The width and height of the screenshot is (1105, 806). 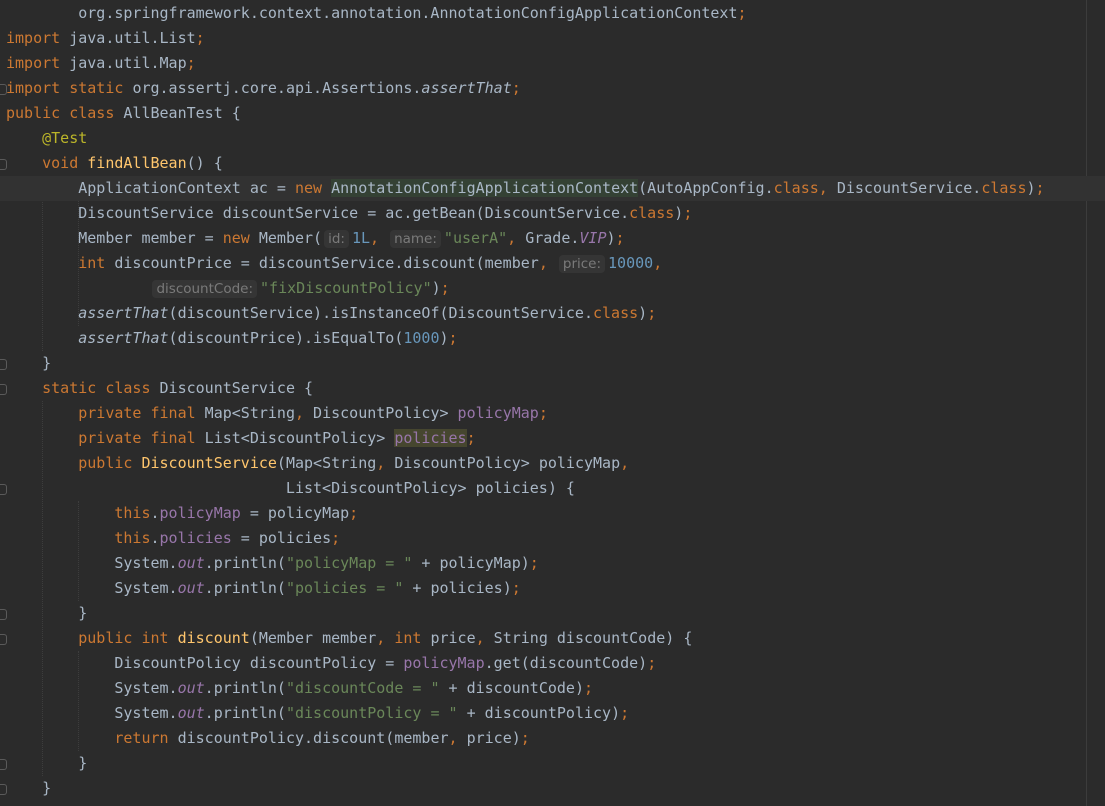 I want to click on code-token: }, so click(x=83, y=763).